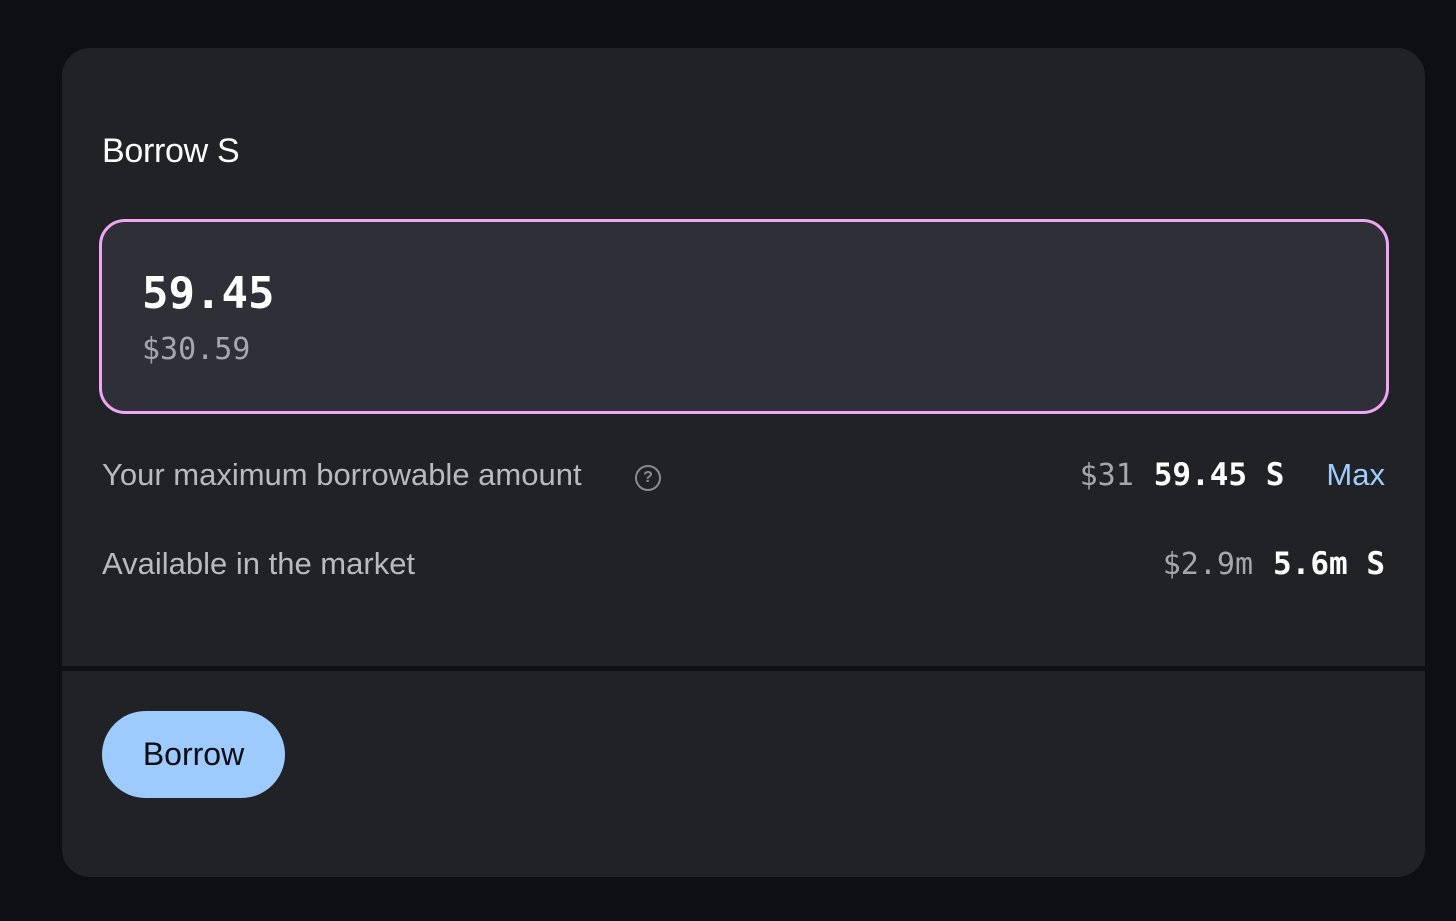 Image resolution: width=1456 pixels, height=921 pixels. I want to click on max-borrowable-usd: $31, so click(1106, 475).